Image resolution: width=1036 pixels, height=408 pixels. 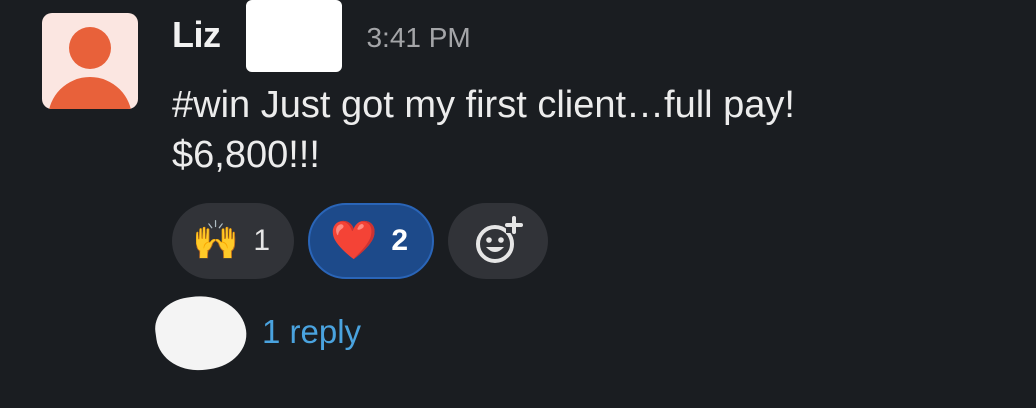 I want to click on message-text-line: $6,800!!!, so click(x=246, y=155).